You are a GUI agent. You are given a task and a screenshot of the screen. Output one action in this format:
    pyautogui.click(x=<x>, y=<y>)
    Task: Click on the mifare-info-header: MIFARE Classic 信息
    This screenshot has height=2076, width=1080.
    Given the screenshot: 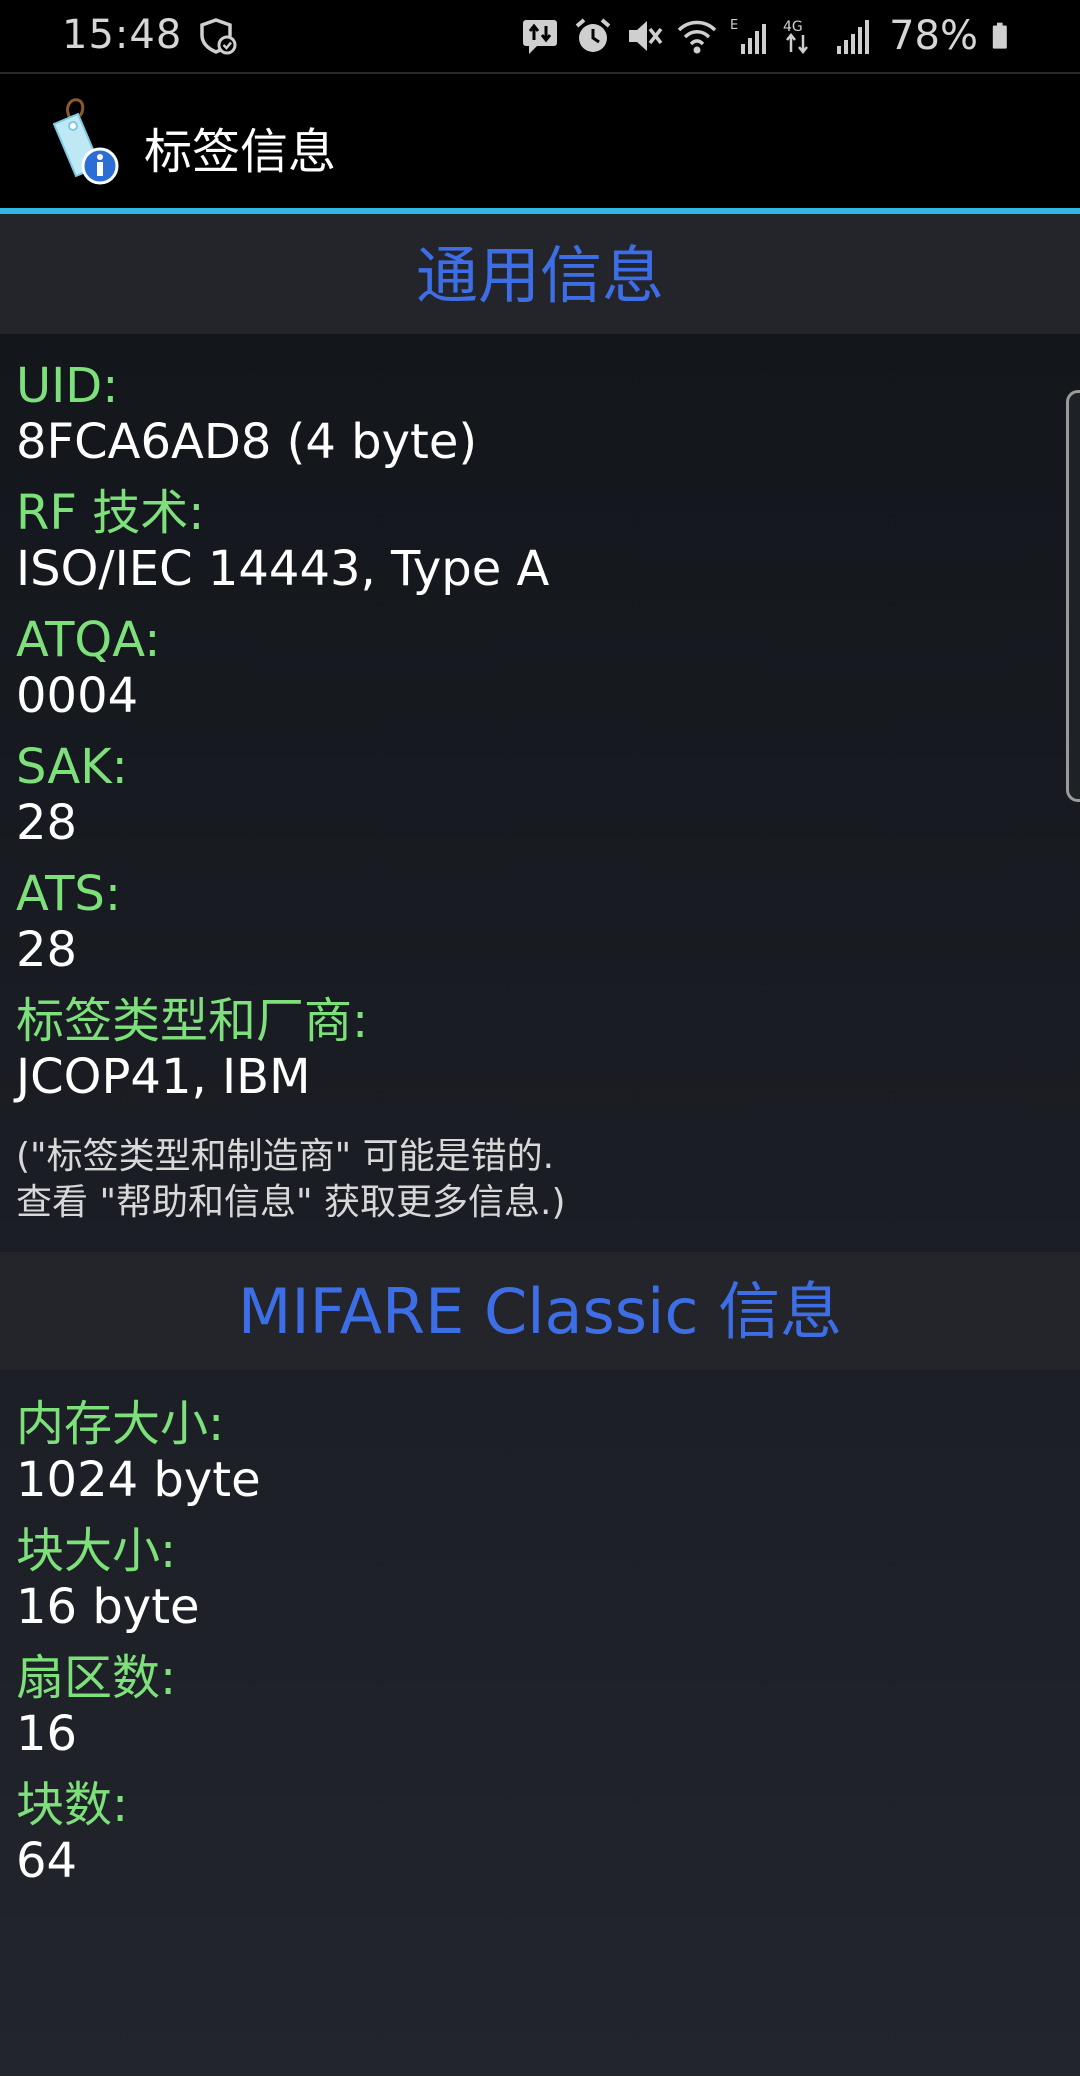 What is the action you would take?
    pyautogui.click(x=540, y=1311)
    